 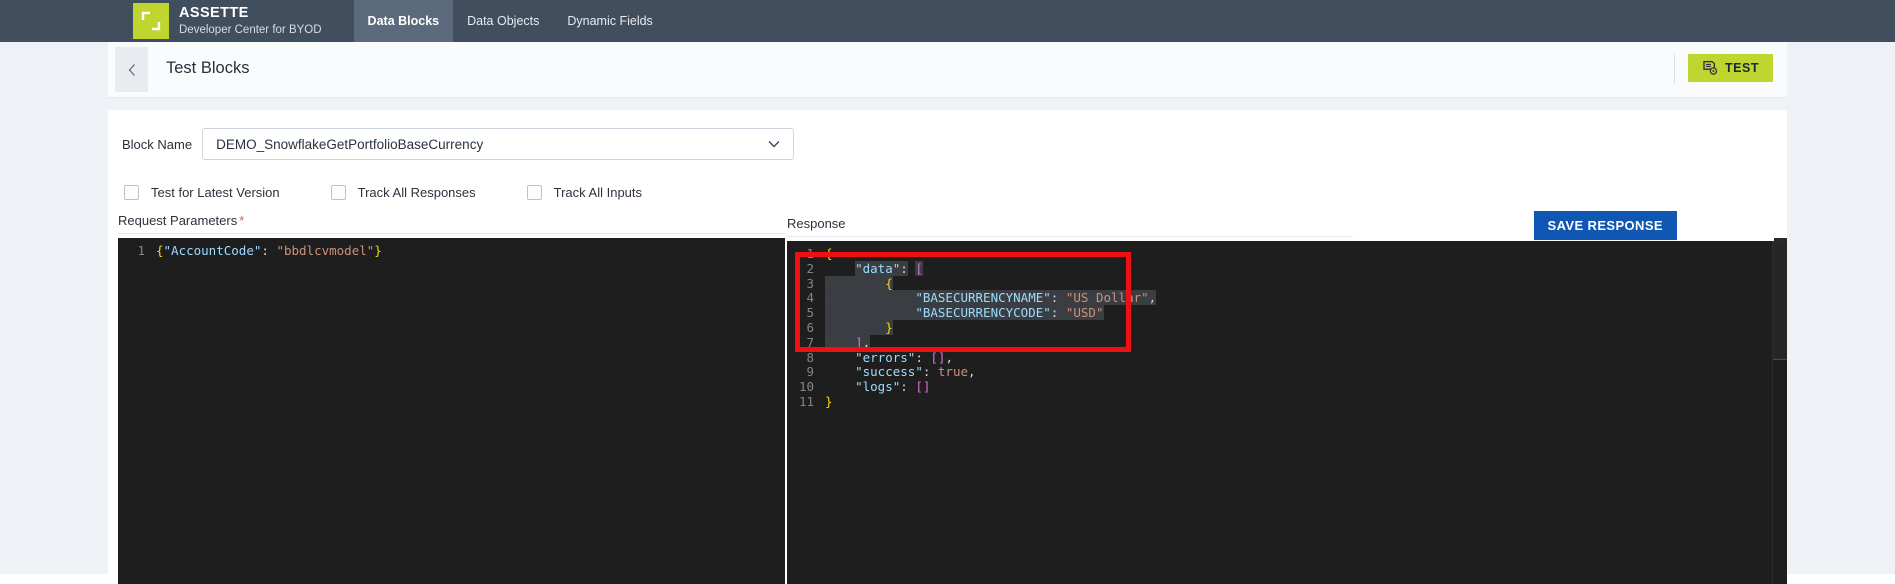 I want to click on checkbox-test-for-latest-version: Test for Latest Version, so click(x=202, y=192).